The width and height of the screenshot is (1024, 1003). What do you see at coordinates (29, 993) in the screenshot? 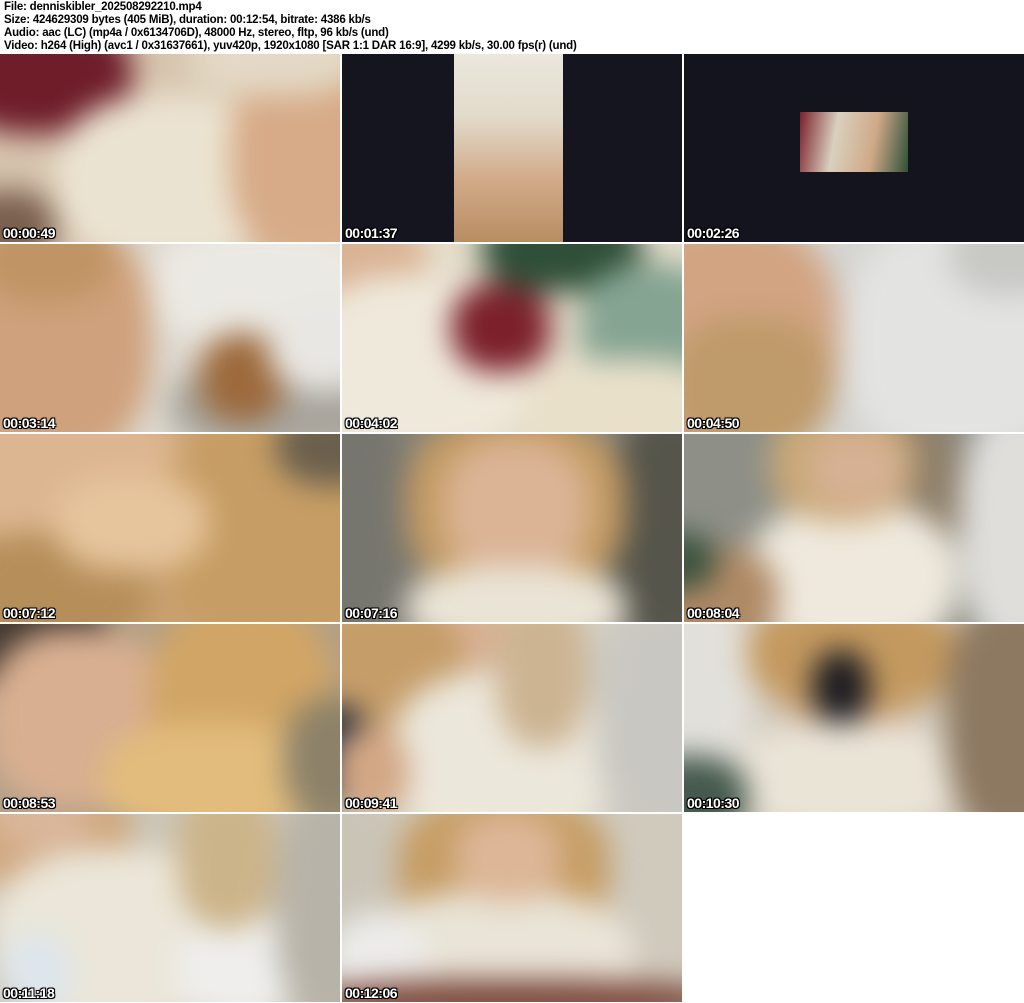
I see `timestamp-overlay: 00:11:18` at bounding box center [29, 993].